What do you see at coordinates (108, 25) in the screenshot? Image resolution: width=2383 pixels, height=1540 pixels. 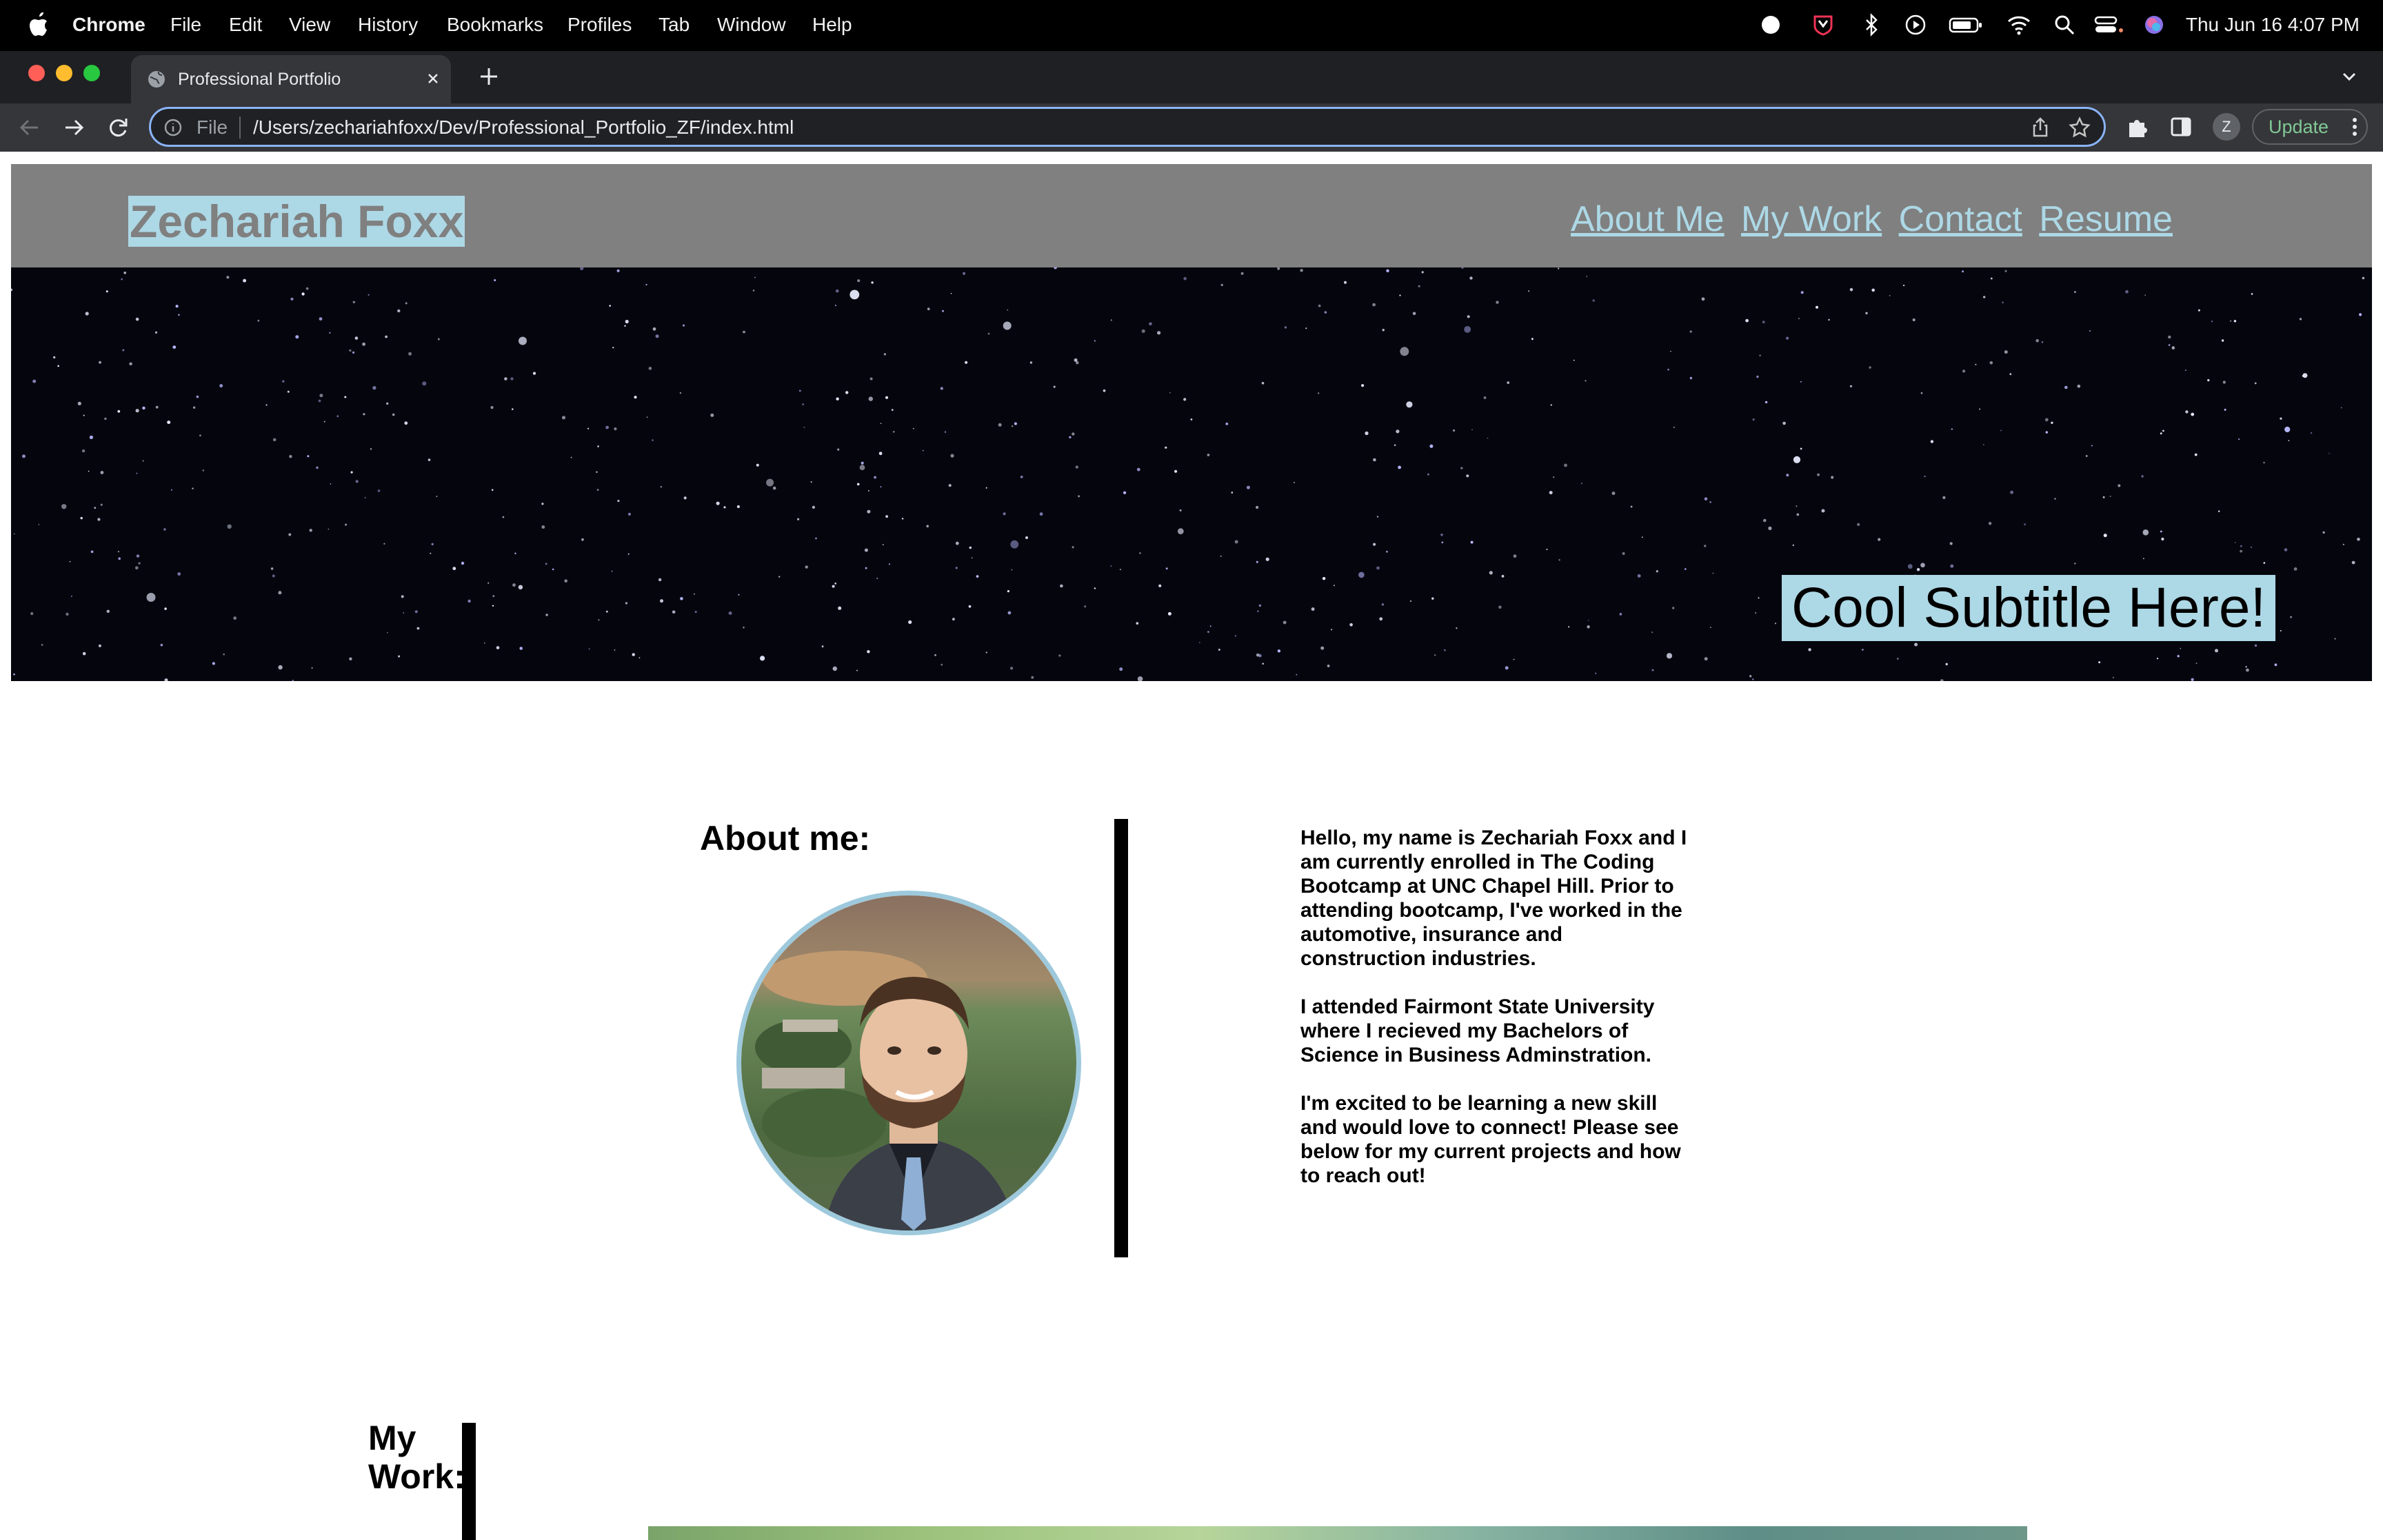 I see `menu-app-chrome: Chrome` at bounding box center [108, 25].